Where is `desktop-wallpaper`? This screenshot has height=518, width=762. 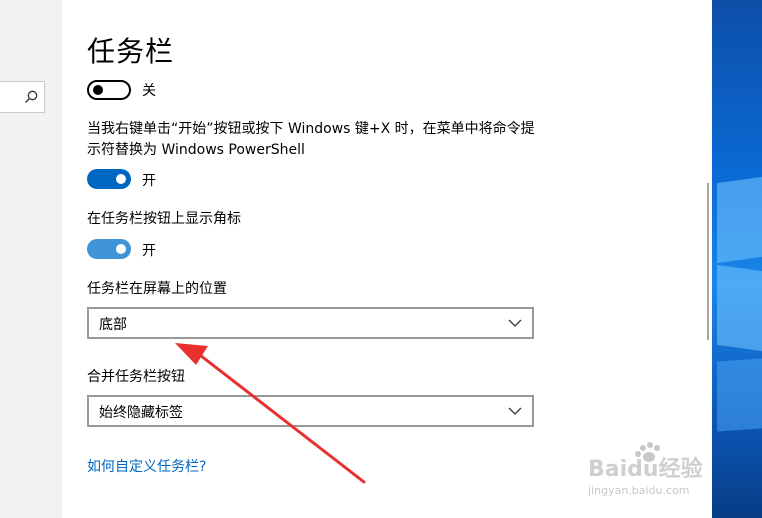
desktop-wallpaper is located at coordinates (737, 259).